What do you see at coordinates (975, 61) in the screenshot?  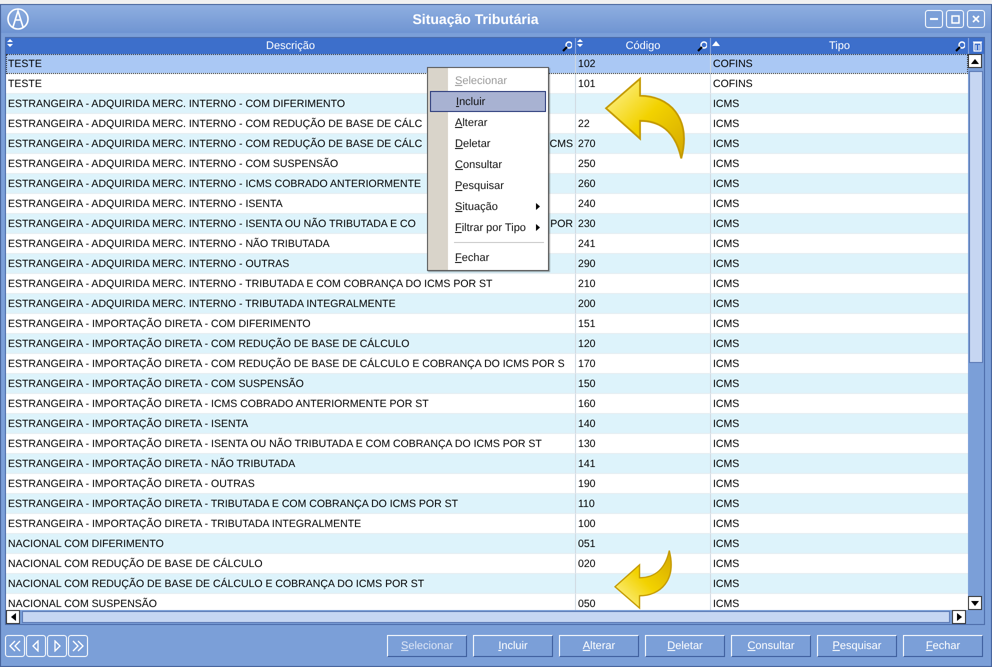 I see `scroll-up-button` at bounding box center [975, 61].